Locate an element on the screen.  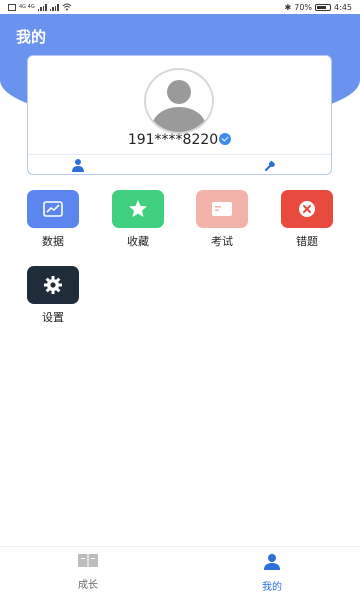
phone-row: 191****8220 is located at coordinates (179, 140).